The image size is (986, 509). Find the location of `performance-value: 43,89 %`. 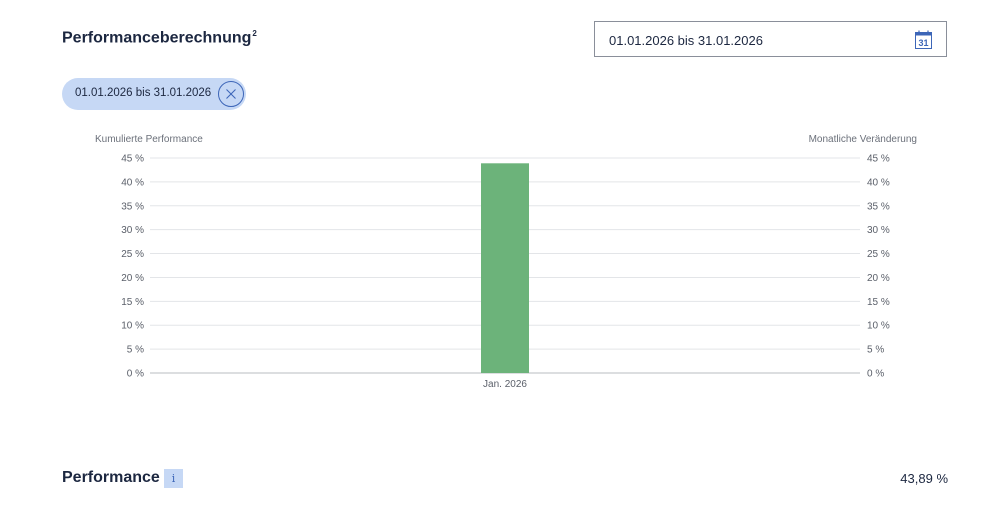

performance-value: 43,89 % is located at coordinates (924, 478).